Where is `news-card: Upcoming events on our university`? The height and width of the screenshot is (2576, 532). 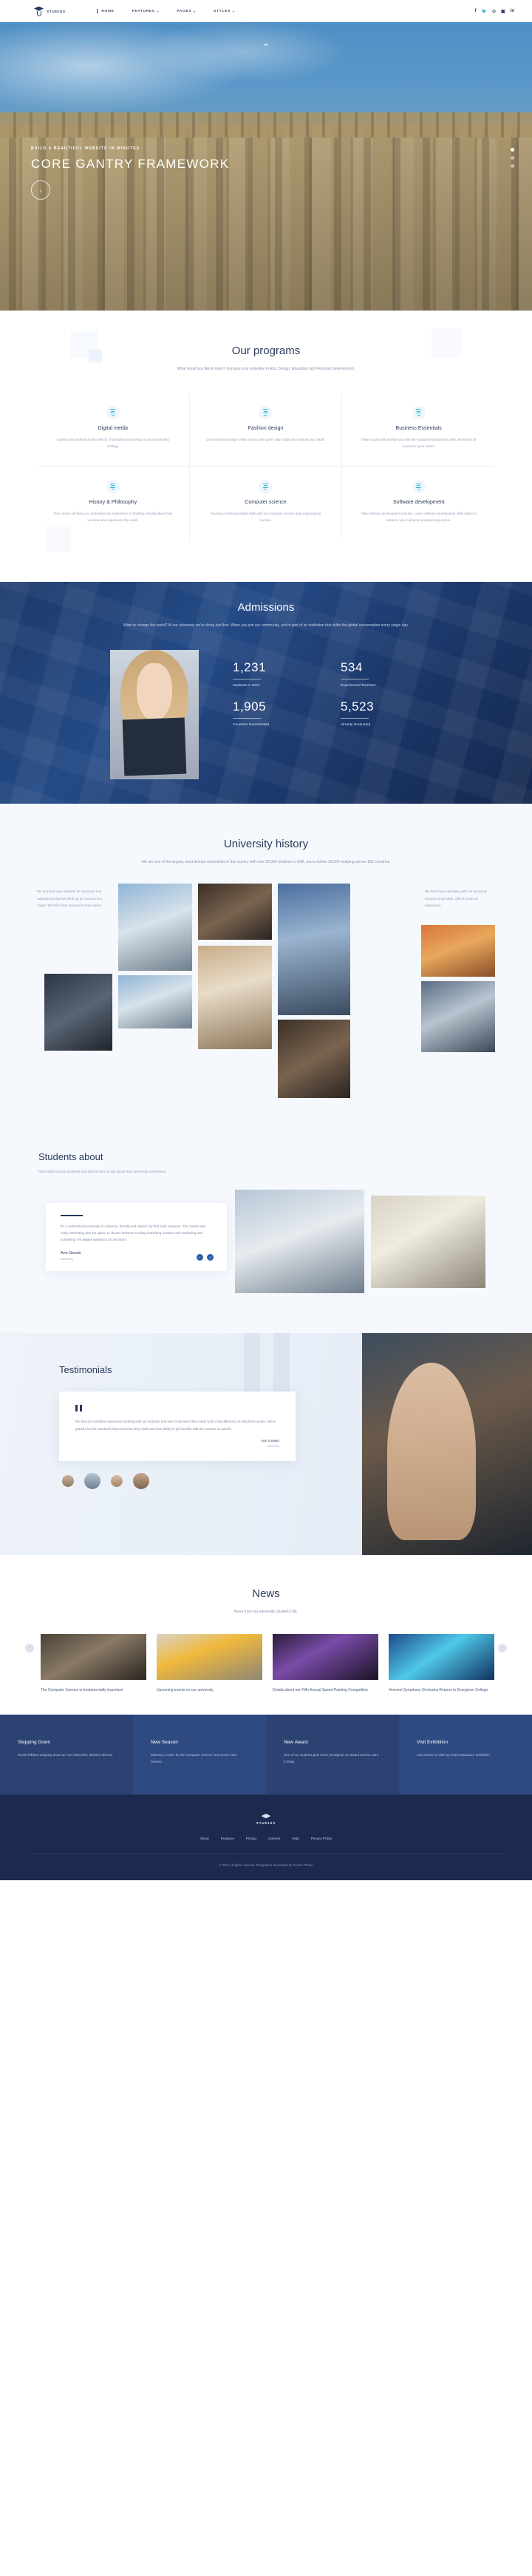
news-card: Upcoming events on our university is located at coordinates (209, 1663).